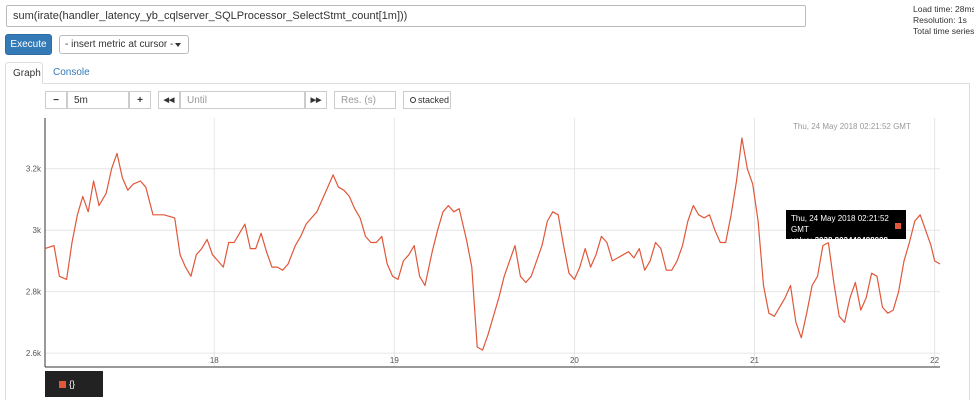  Describe the element at coordinates (62, 384) in the screenshot. I see `legend-swatch` at that location.